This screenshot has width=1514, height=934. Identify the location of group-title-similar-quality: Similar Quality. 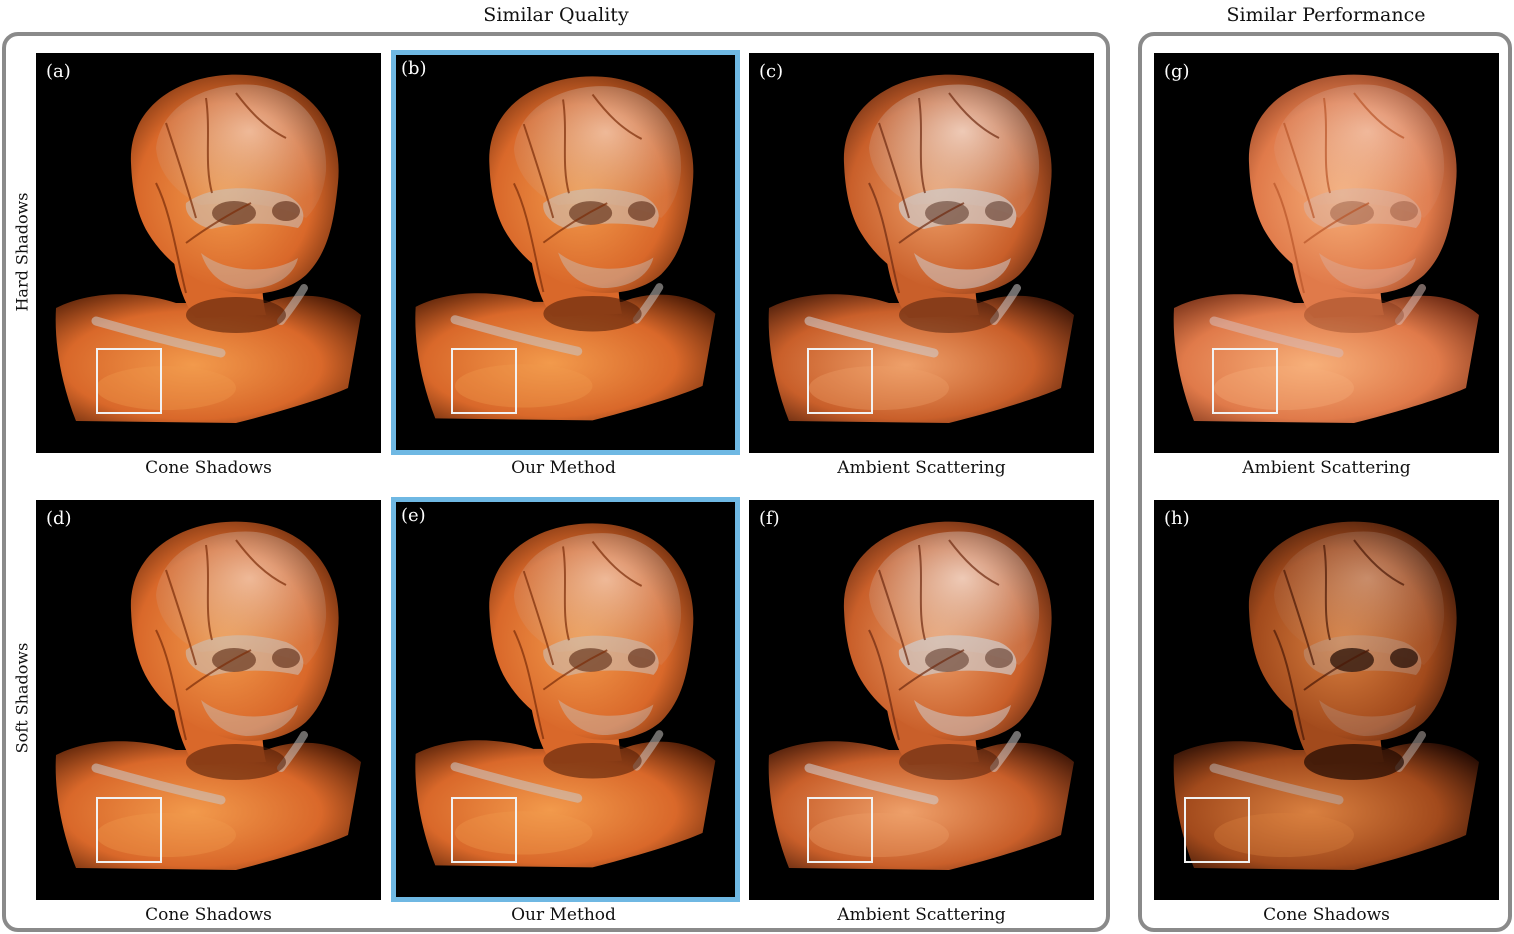
(556, 15).